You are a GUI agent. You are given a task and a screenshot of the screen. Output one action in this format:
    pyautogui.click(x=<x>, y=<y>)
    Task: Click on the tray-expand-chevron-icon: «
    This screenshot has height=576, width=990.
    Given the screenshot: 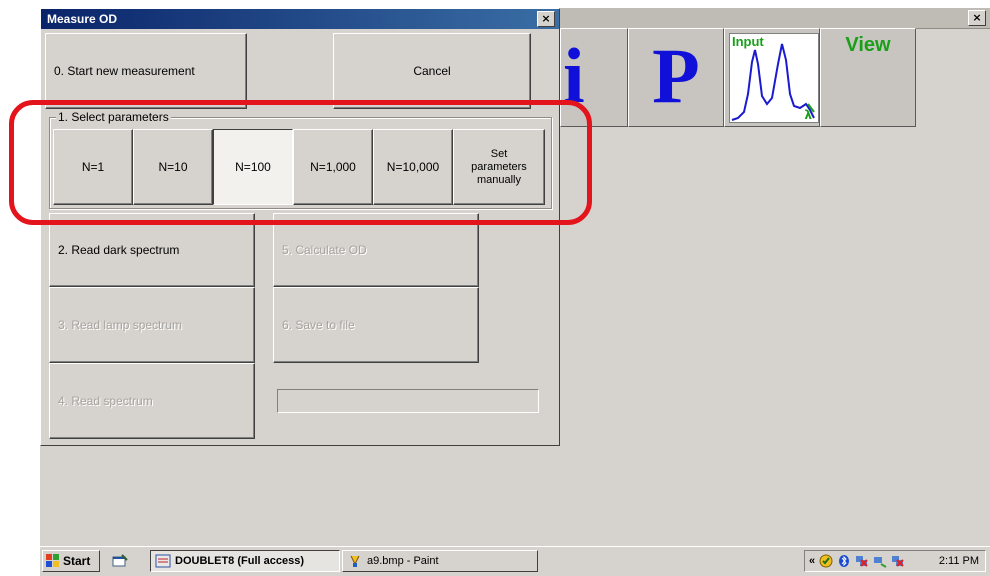 What is the action you would take?
    pyautogui.click(x=812, y=561)
    